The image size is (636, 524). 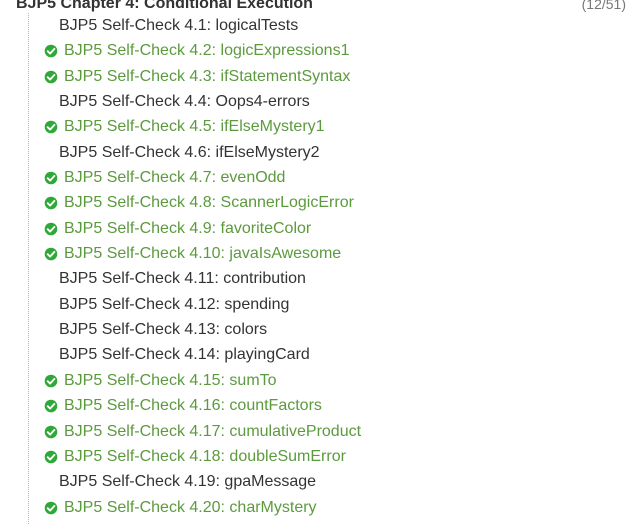 I want to click on problem-link: BJP5 Self-Check 4.10: javaIsAwesome, so click(x=202, y=253).